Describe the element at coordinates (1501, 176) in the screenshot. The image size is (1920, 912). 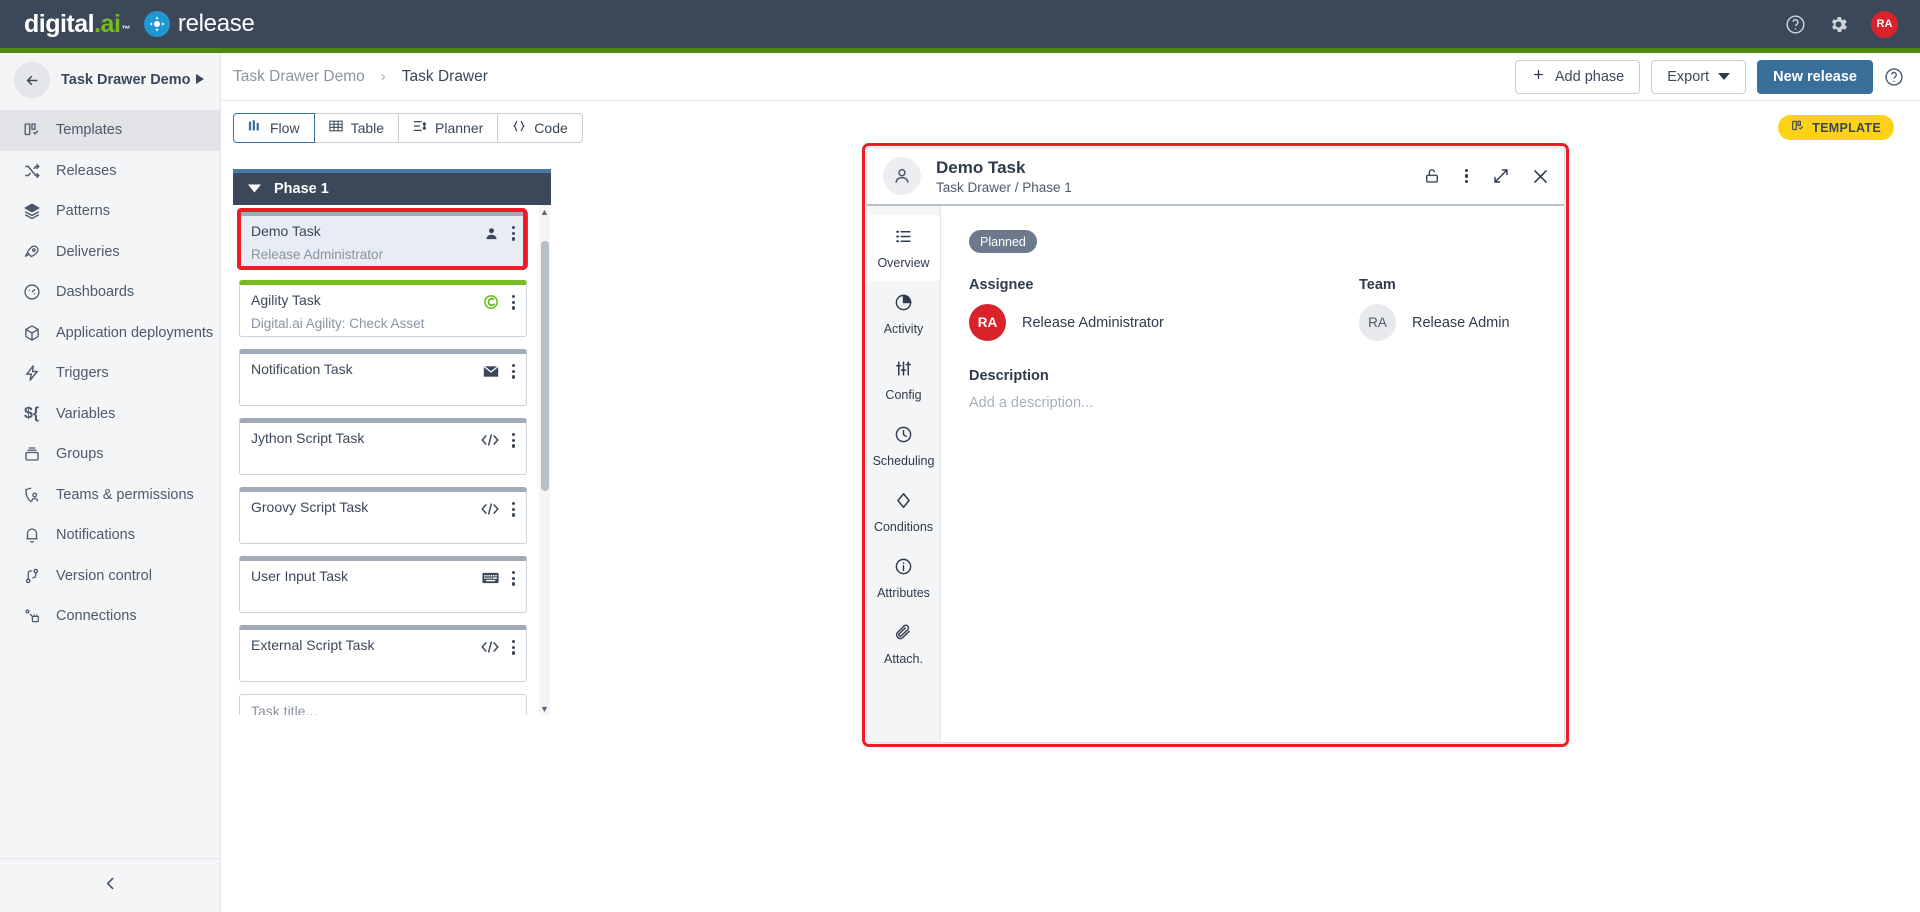
I see `expand-icon` at that location.